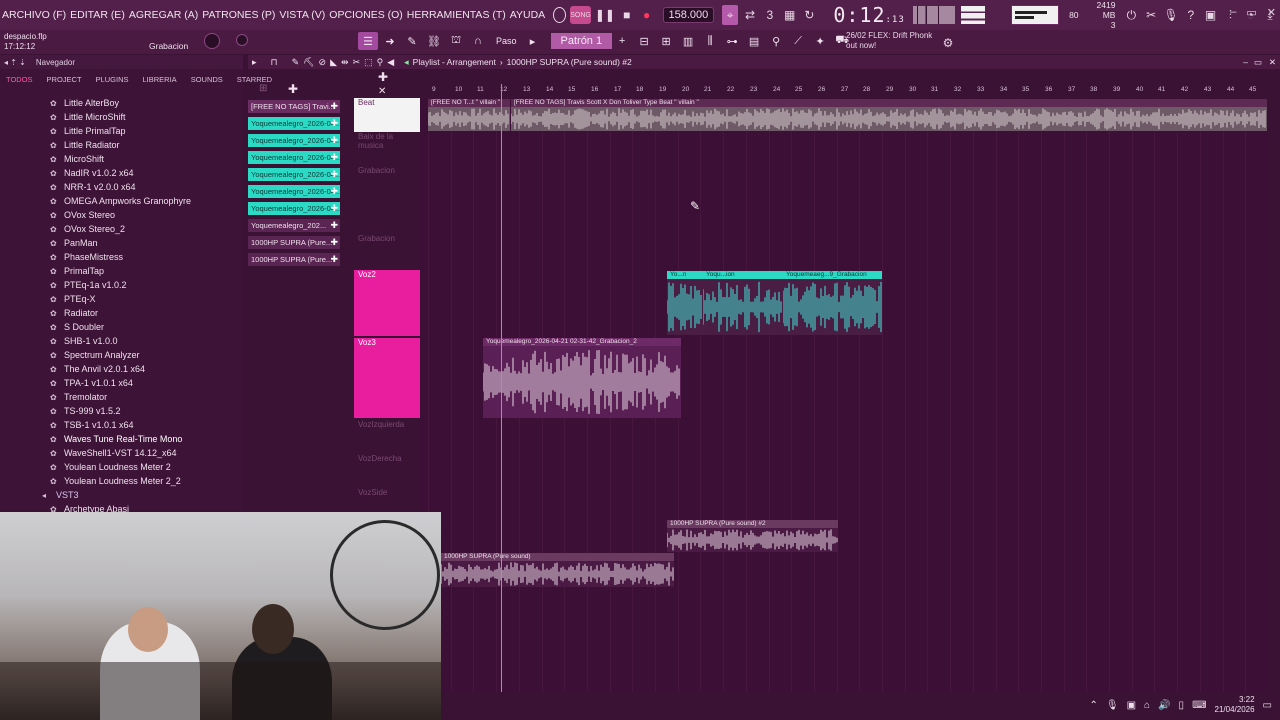 The image size is (1280, 720). Describe the element at coordinates (743, 303) in the screenshot. I see `clip-voz2-b: Yoqu...ion` at that location.